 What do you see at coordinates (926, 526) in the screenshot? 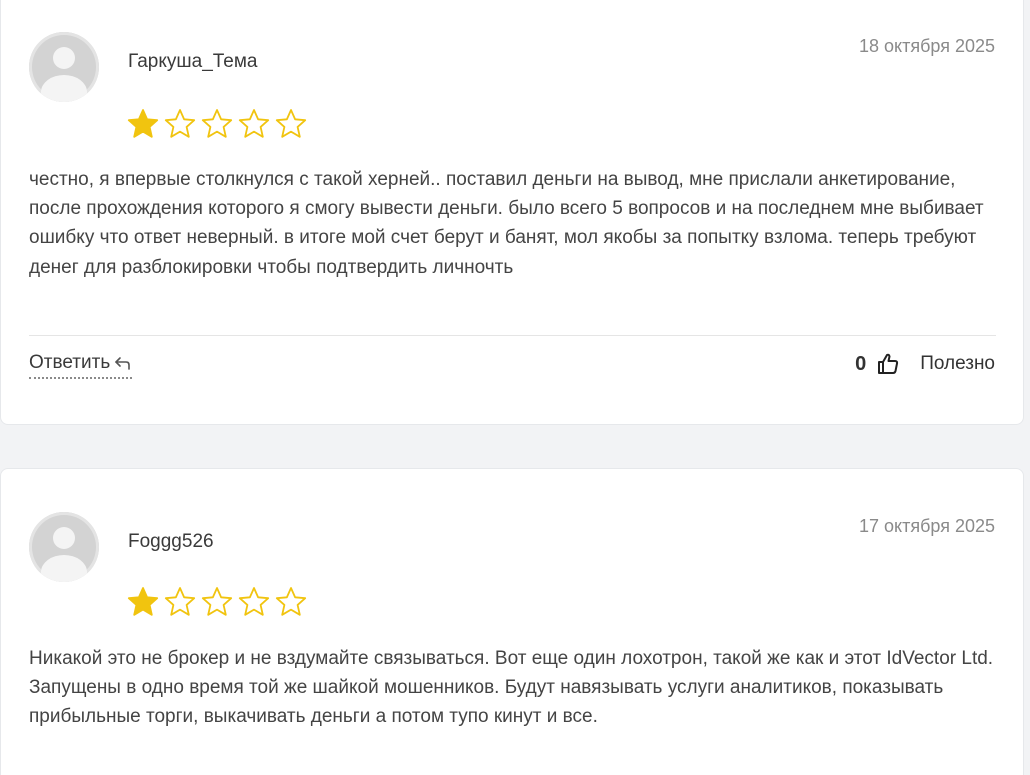
I see `review-date: 17 октября 2025` at bounding box center [926, 526].